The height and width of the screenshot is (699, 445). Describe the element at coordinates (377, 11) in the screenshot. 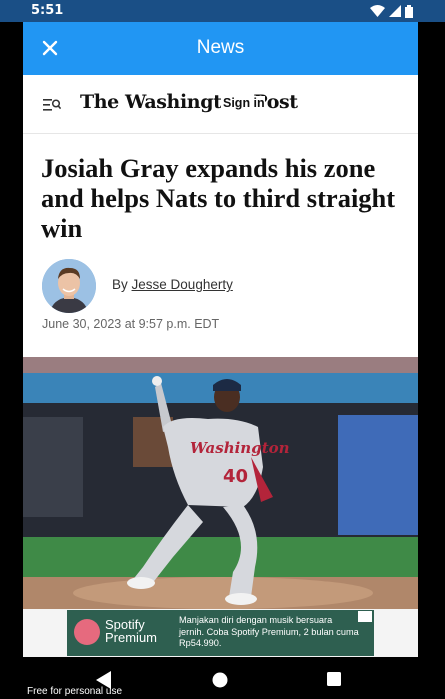

I see `wifi-icon` at that location.